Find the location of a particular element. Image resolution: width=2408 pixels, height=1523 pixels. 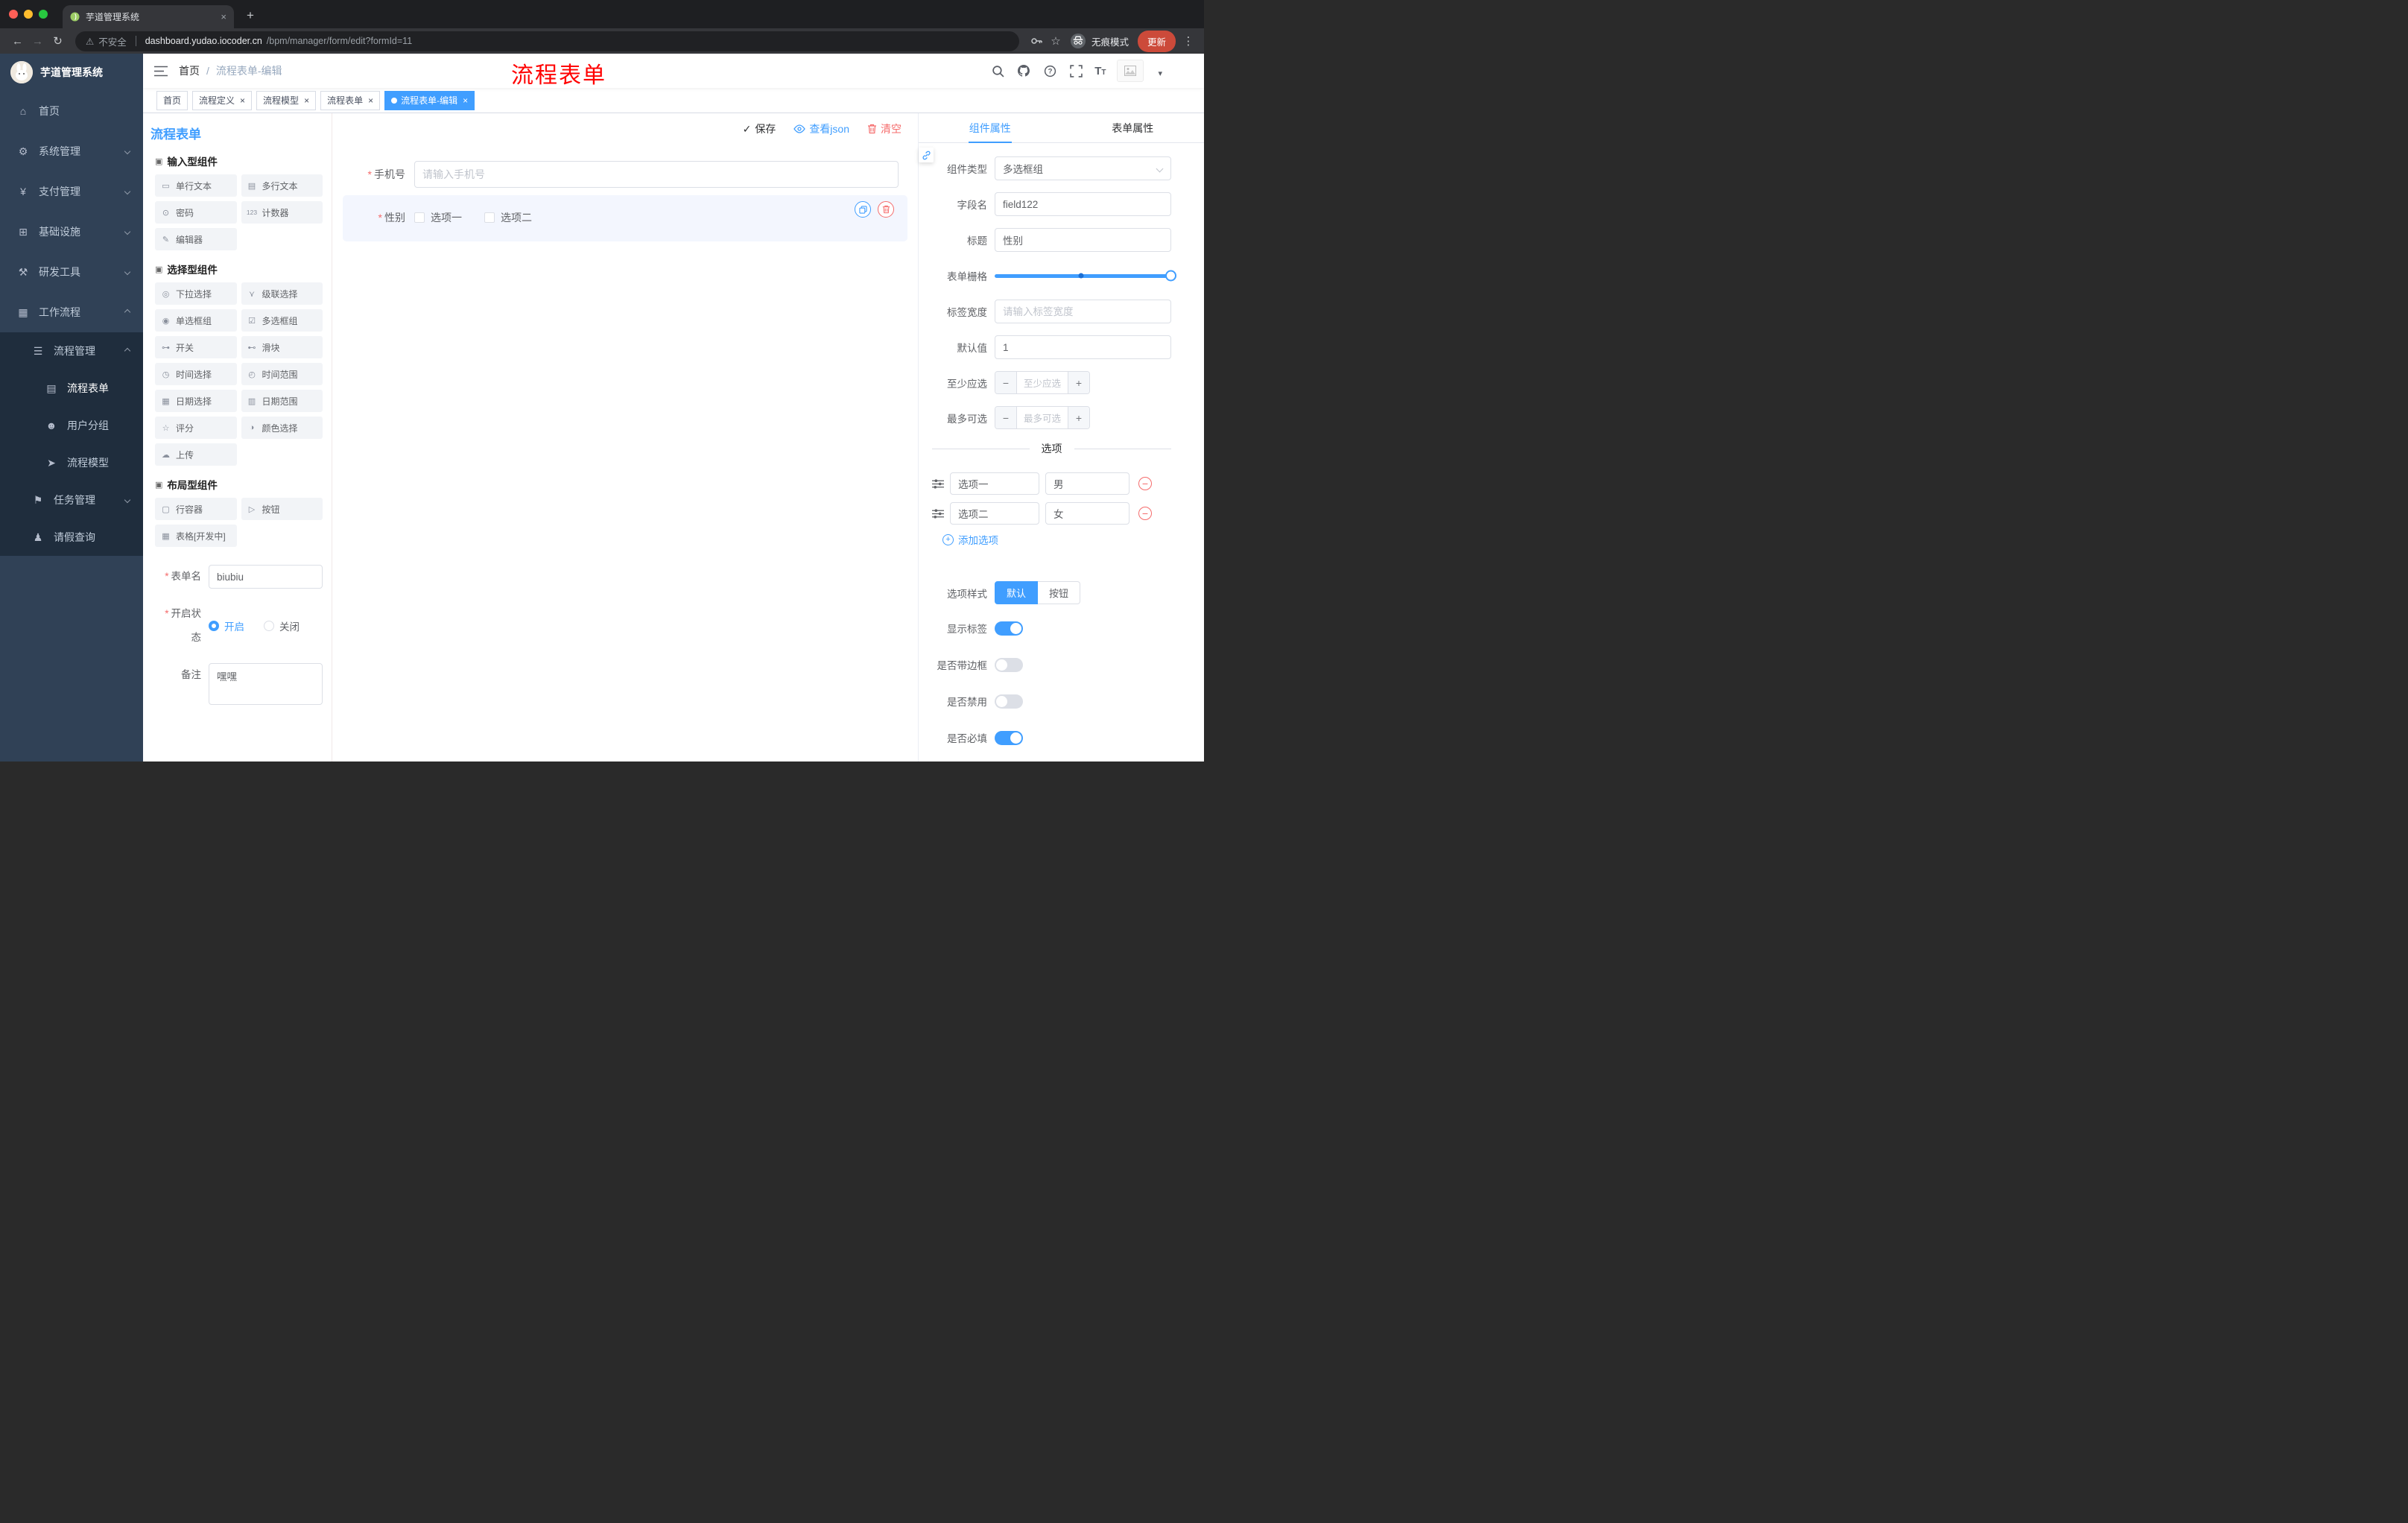

delete-item-icon is located at coordinates (886, 210).